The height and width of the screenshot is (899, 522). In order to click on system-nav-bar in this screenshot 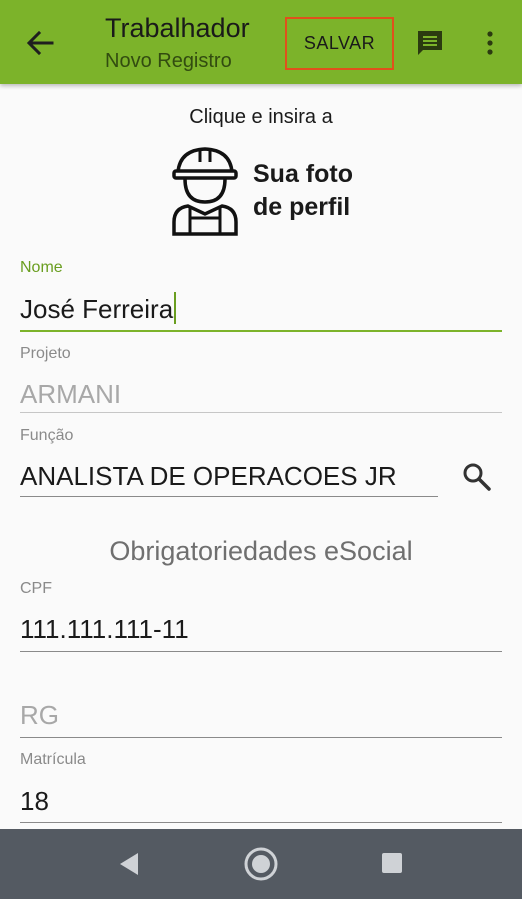, I will do `click(261, 864)`.